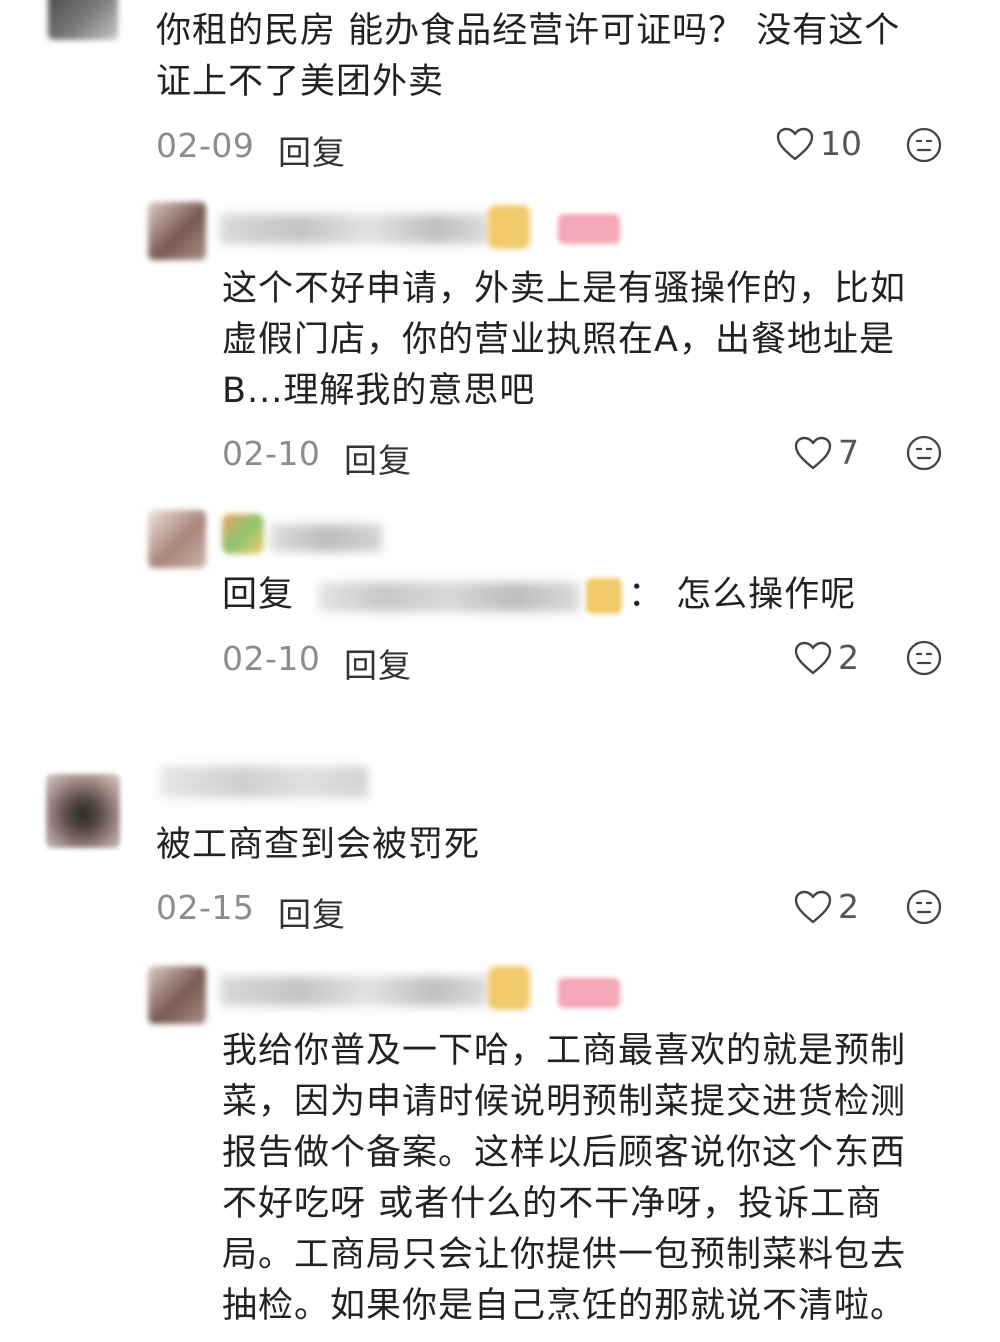 The height and width of the screenshot is (1342, 1000). Describe the element at coordinates (564, 1051) in the screenshot. I see `comment-text-line: 我给你普及一下哈，工商最喜欢的就是预制` at that location.